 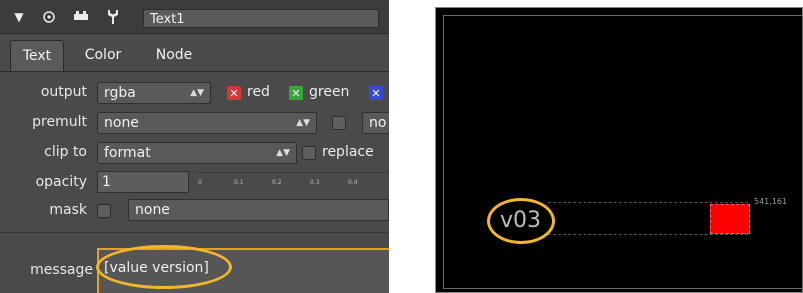 I want to click on clip-to-select: format ▲▼, so click(x=197, y=153).